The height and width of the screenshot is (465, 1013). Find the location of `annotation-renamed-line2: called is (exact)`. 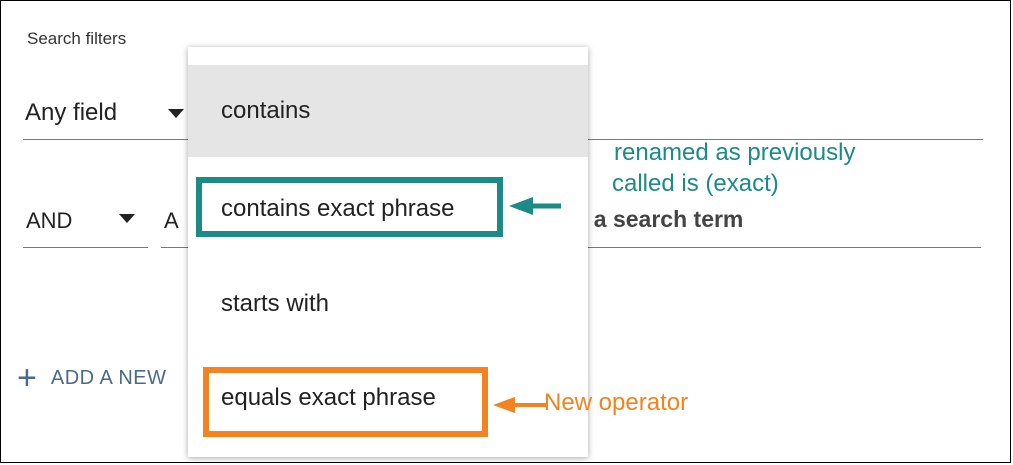

annotation-renamed-line2: called is (exact) is located at coordinates (695, 183).